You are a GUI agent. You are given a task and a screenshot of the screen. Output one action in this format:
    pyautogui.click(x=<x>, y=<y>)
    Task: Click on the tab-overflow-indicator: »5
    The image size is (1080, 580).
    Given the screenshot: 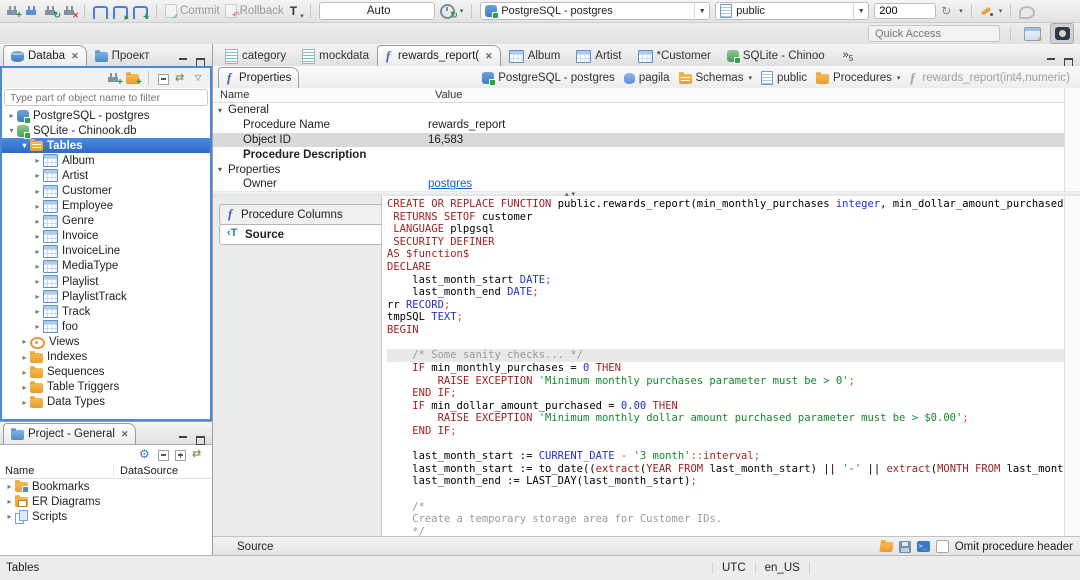 What is the action you would take?
    pyautogui.click(x=848, y=57)
    